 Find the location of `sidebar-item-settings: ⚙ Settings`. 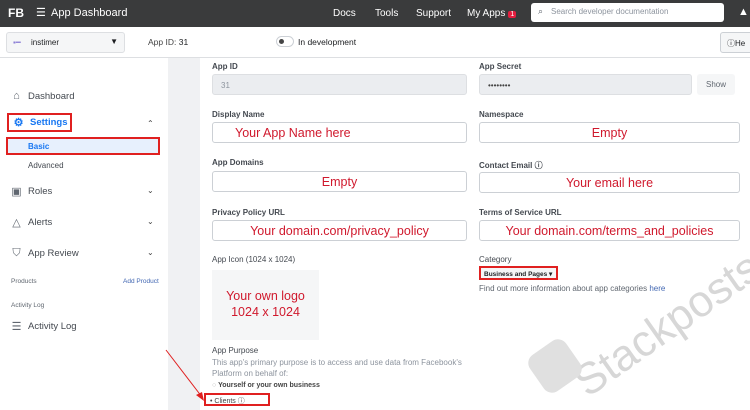

sidebar-item-settings: ⚙ Settings is located at coordinates (40, 122).